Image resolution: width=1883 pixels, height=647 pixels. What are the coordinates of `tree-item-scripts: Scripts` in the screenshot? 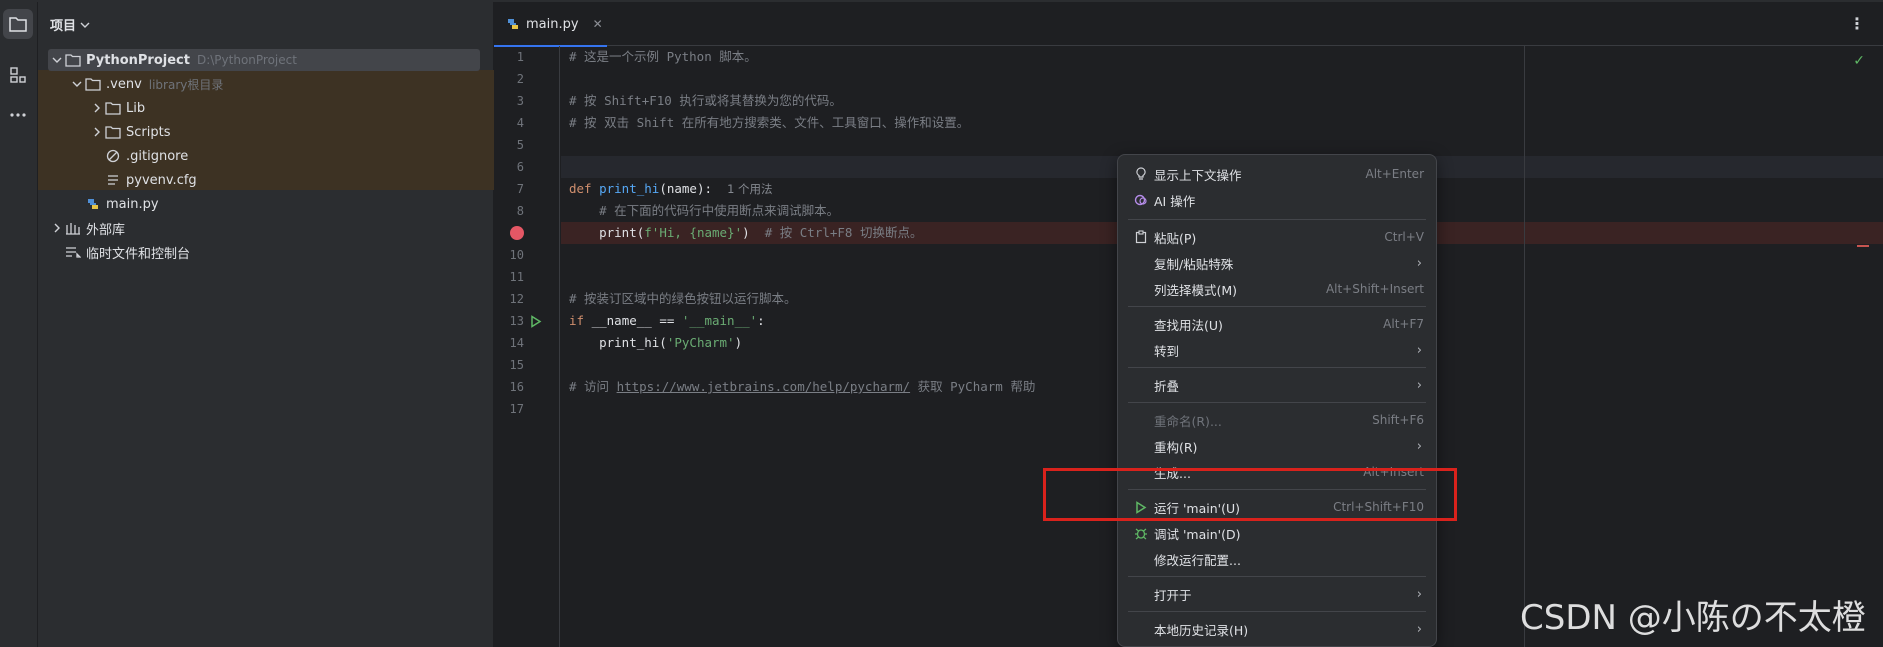 It's located at (266, 132).